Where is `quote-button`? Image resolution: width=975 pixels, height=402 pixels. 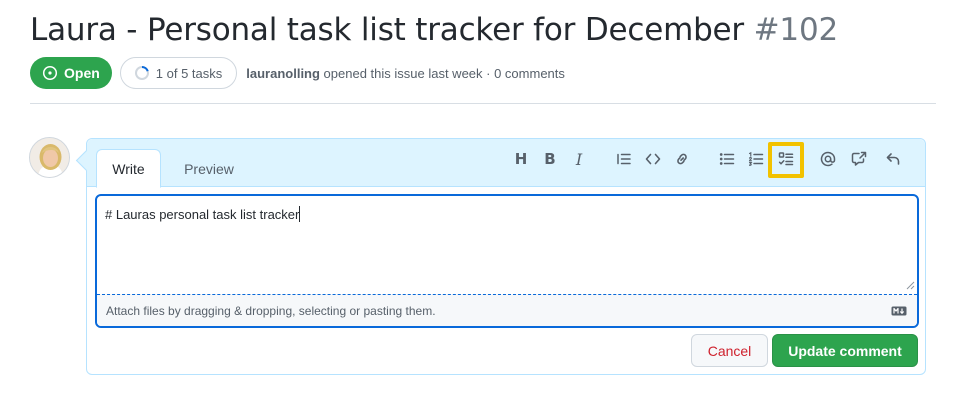
quote-button is located at coordinates (624, 159).